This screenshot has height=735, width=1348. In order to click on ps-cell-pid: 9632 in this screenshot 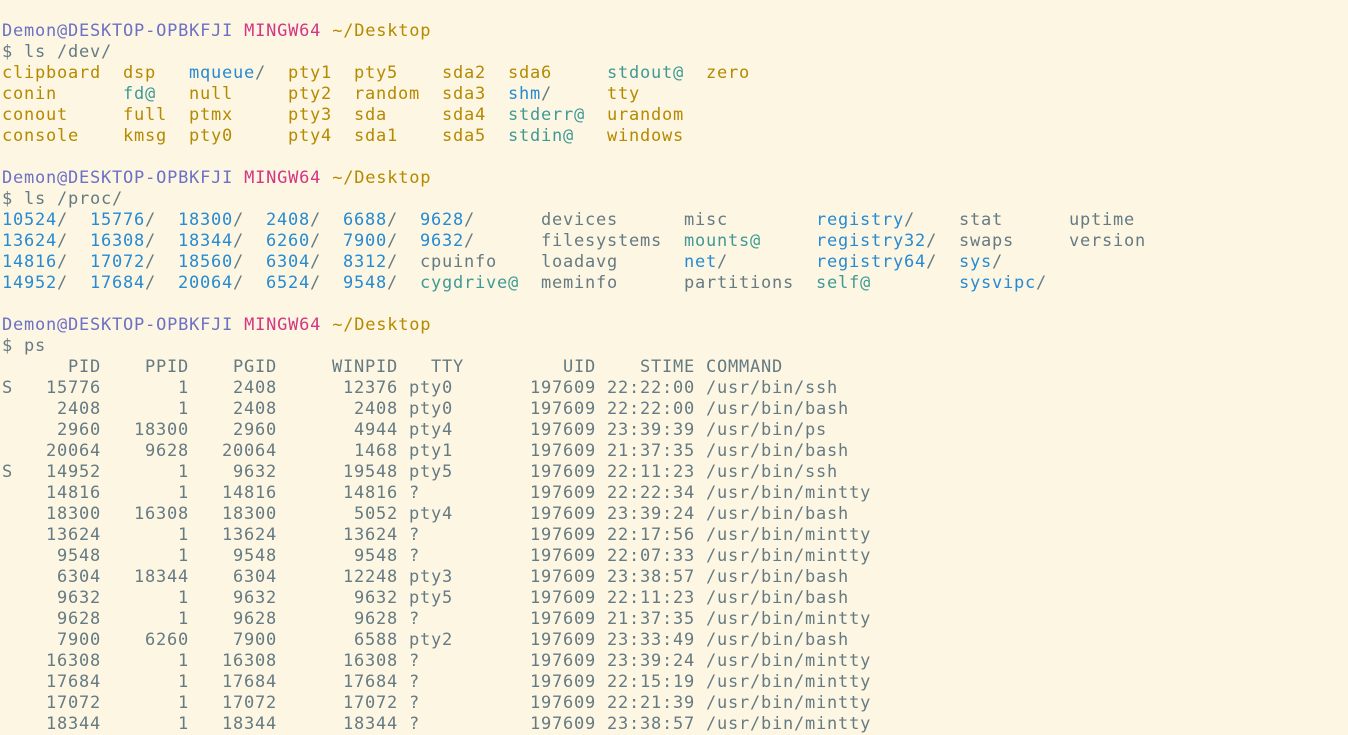, I will do `click(78, 598)`.